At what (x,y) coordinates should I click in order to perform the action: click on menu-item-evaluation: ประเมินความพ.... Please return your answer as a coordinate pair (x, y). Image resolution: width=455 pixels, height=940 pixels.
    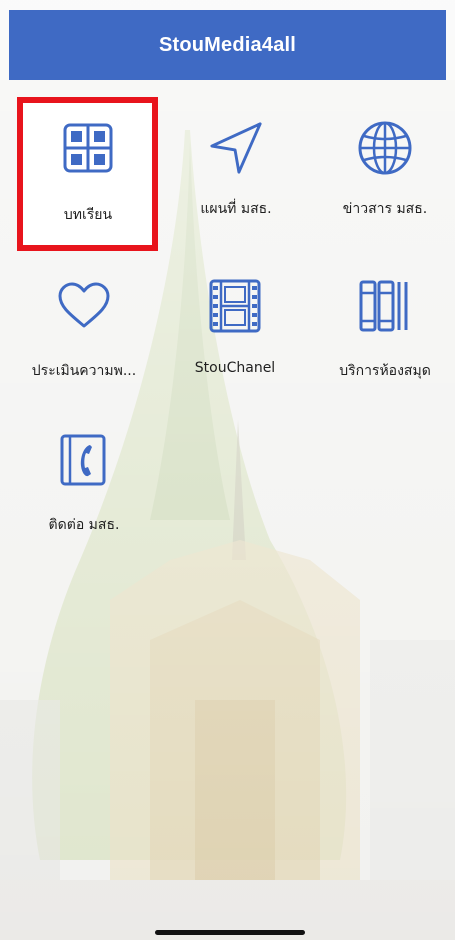
    Looking at the image, I should click on (84, 343).